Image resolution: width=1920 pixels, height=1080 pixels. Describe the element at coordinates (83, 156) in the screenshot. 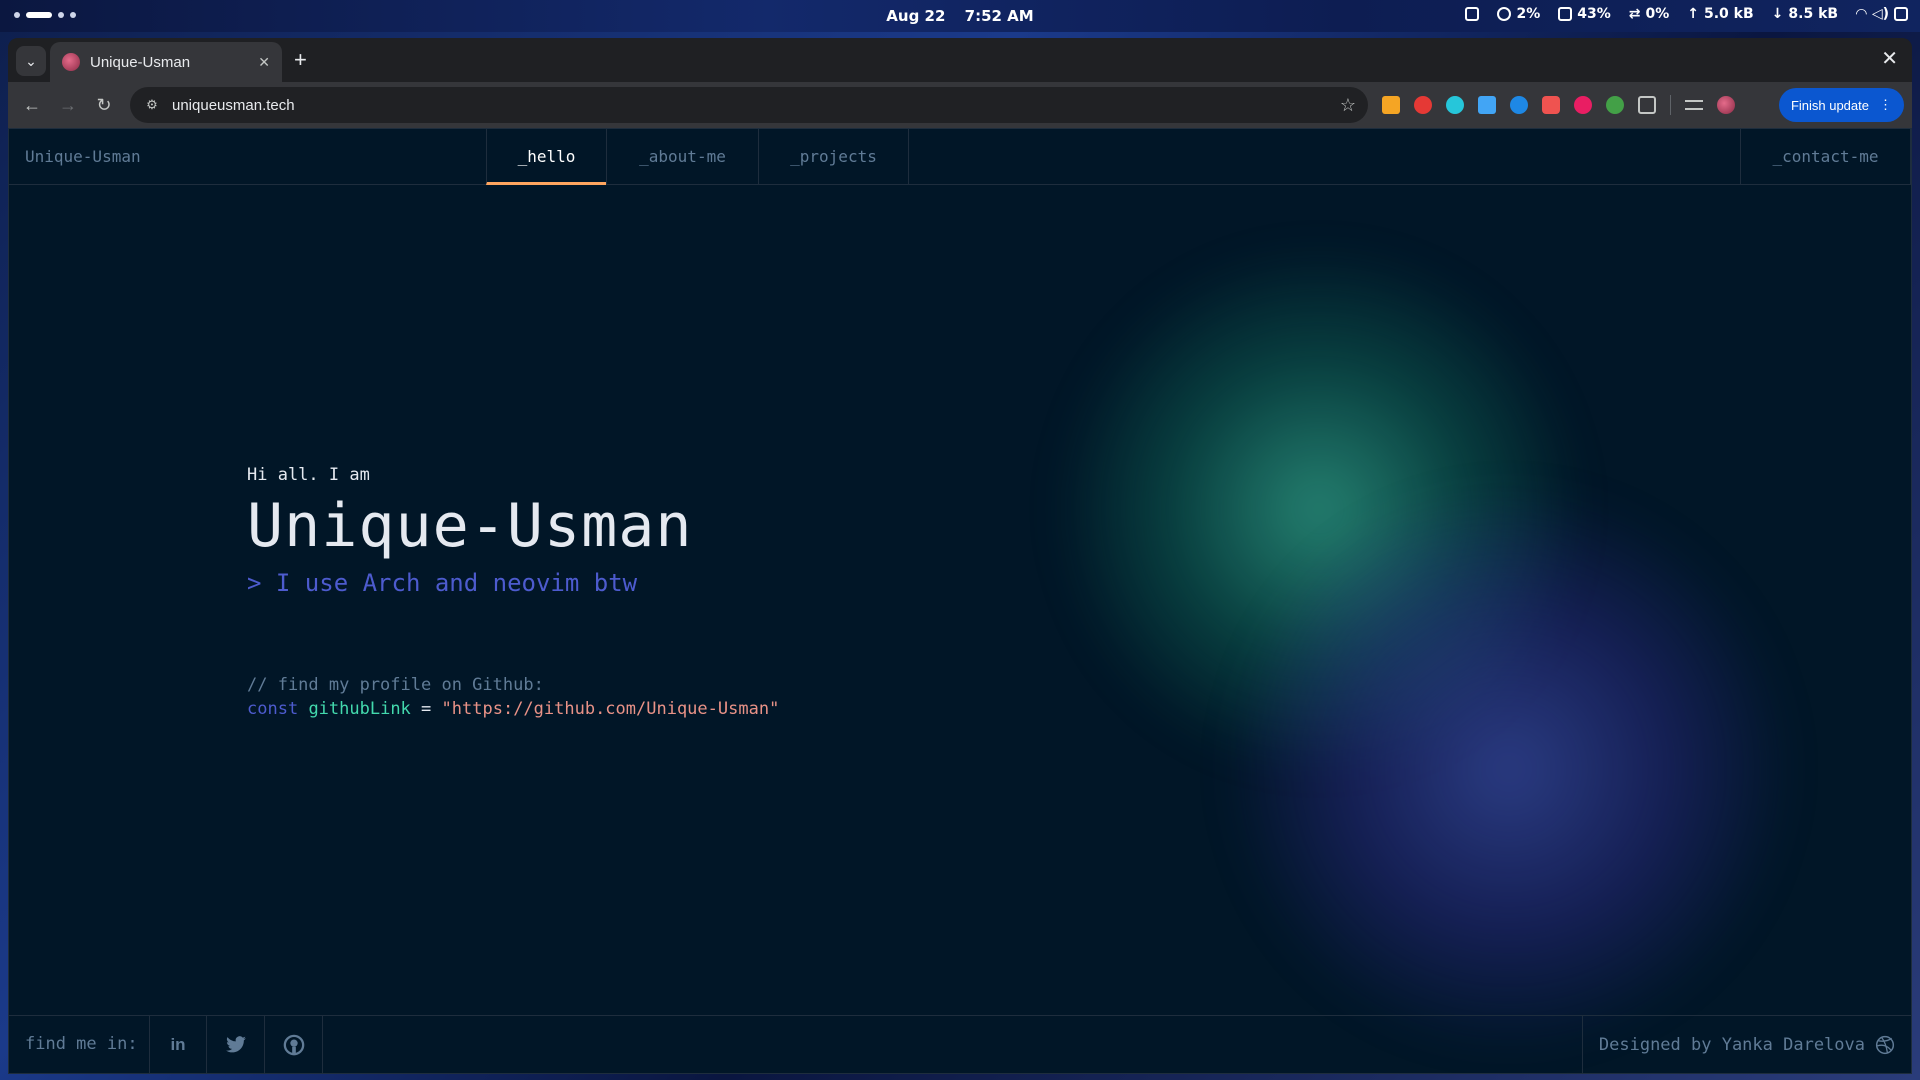

I see `site-logo: Unique-Usman` at that location.